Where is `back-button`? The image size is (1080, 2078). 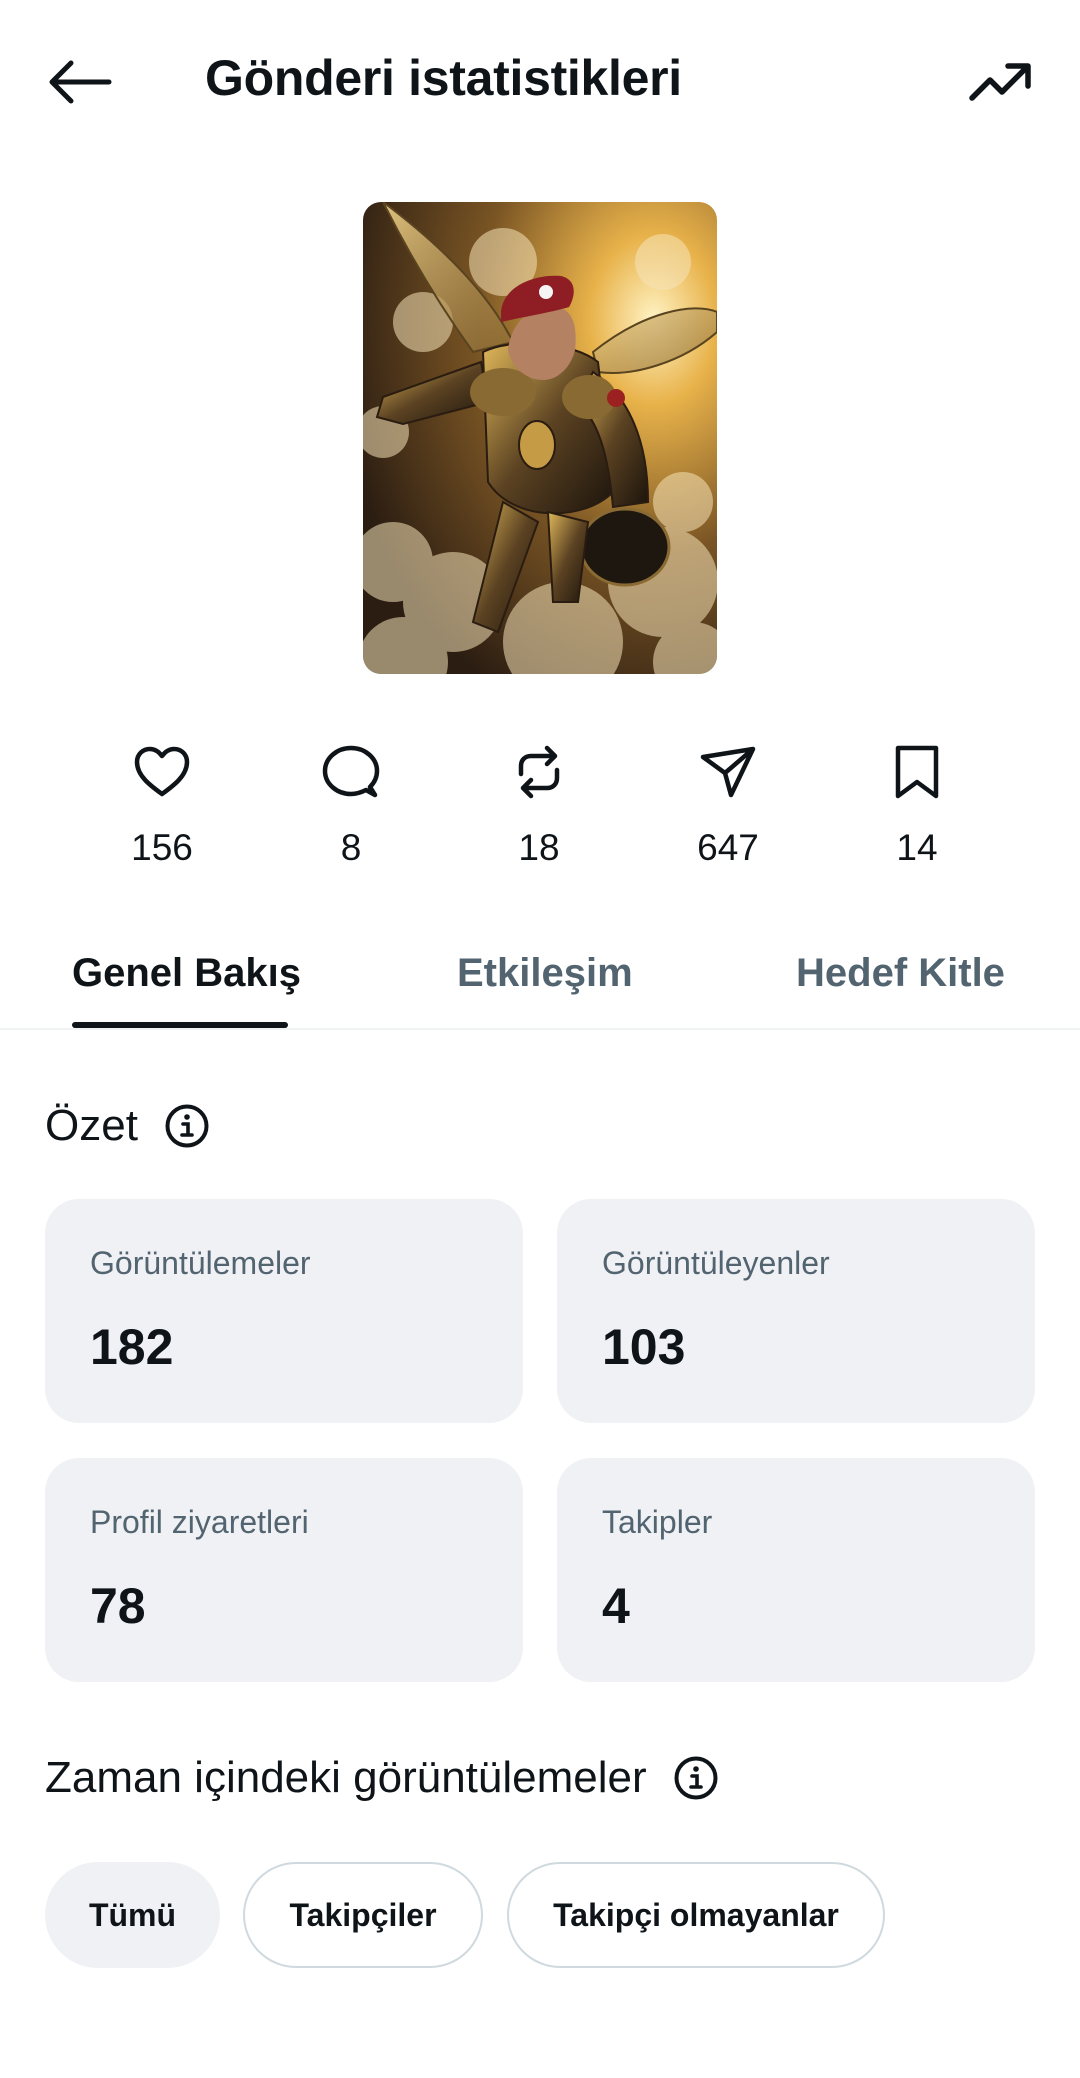
back-button is located at coordinates (80, 82).